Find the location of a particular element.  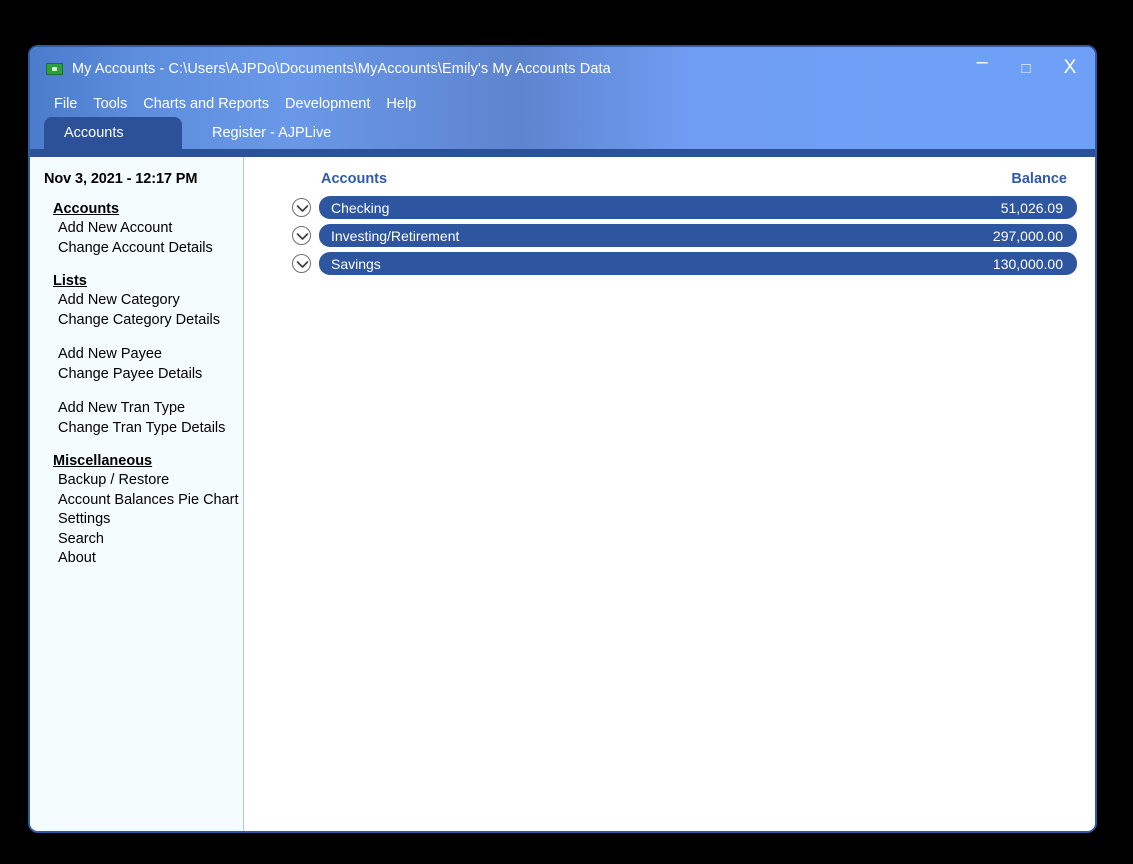

sidebar-item-about: About is located at coordinates (150, 559).